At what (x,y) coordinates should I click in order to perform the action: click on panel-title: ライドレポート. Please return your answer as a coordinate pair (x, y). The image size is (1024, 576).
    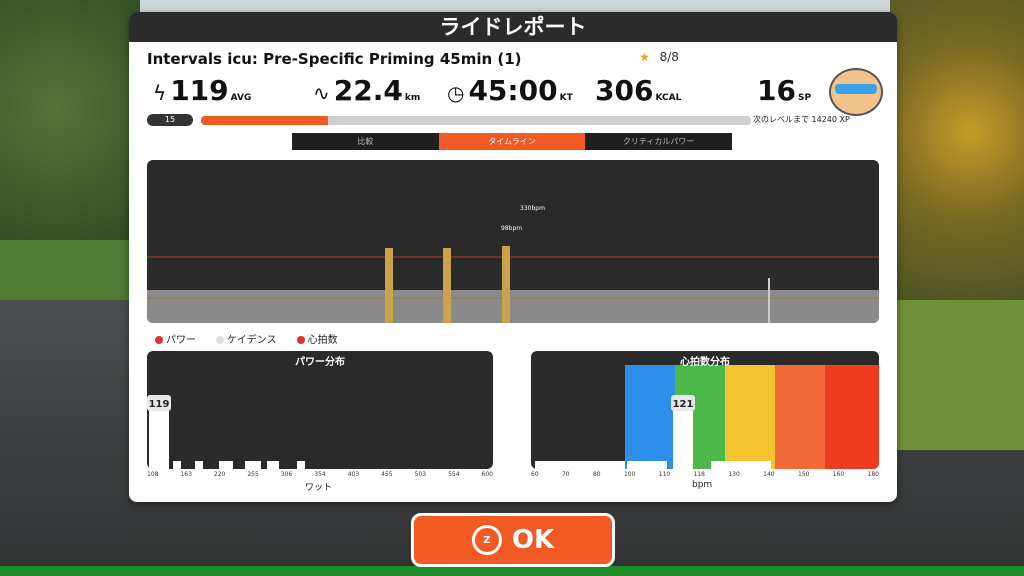
    Looking at the image, I should click on (513, 27).